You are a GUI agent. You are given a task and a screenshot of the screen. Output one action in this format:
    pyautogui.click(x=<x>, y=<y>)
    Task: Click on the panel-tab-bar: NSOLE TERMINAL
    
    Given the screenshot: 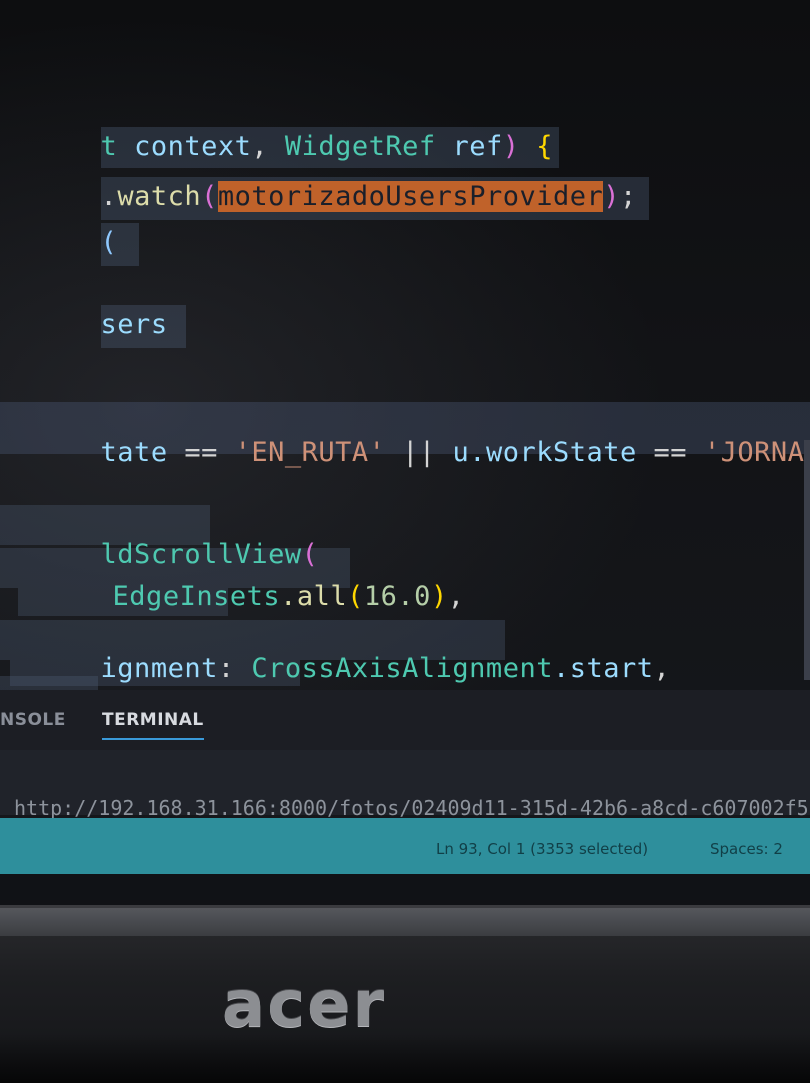 What is the action you would take?
    pyautogui.click(x=405, y=720)
    